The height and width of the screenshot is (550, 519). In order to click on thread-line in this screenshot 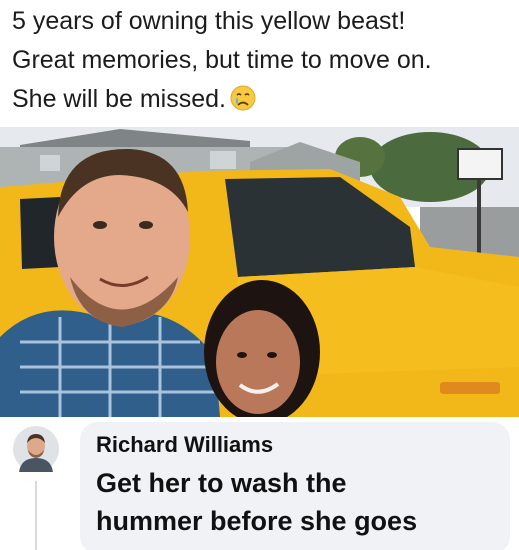, I will do `click(36, 515)`.